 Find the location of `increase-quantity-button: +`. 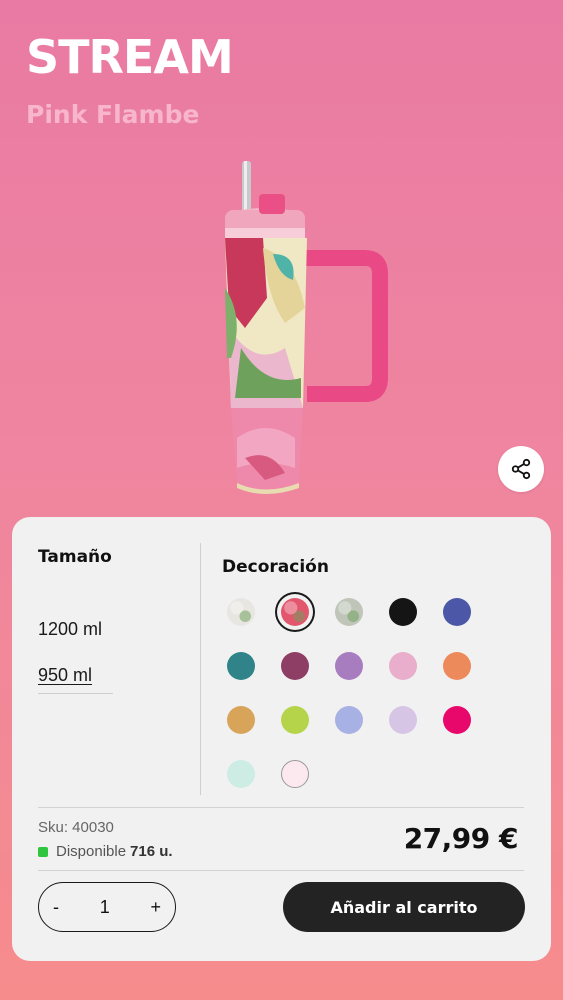

increase-quantity-button: + is located at coordinates (155, 907).